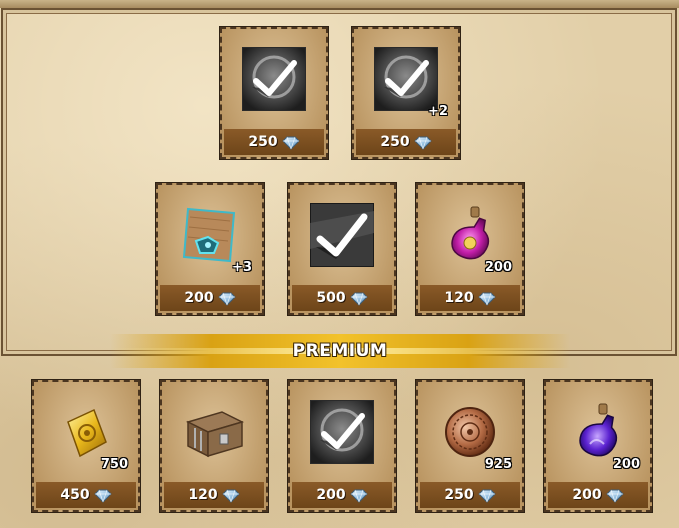  What do you see at coordinates (242, 267) in the screenshot?
I see `item-quantity: +3` at bounding box center [242, 267].